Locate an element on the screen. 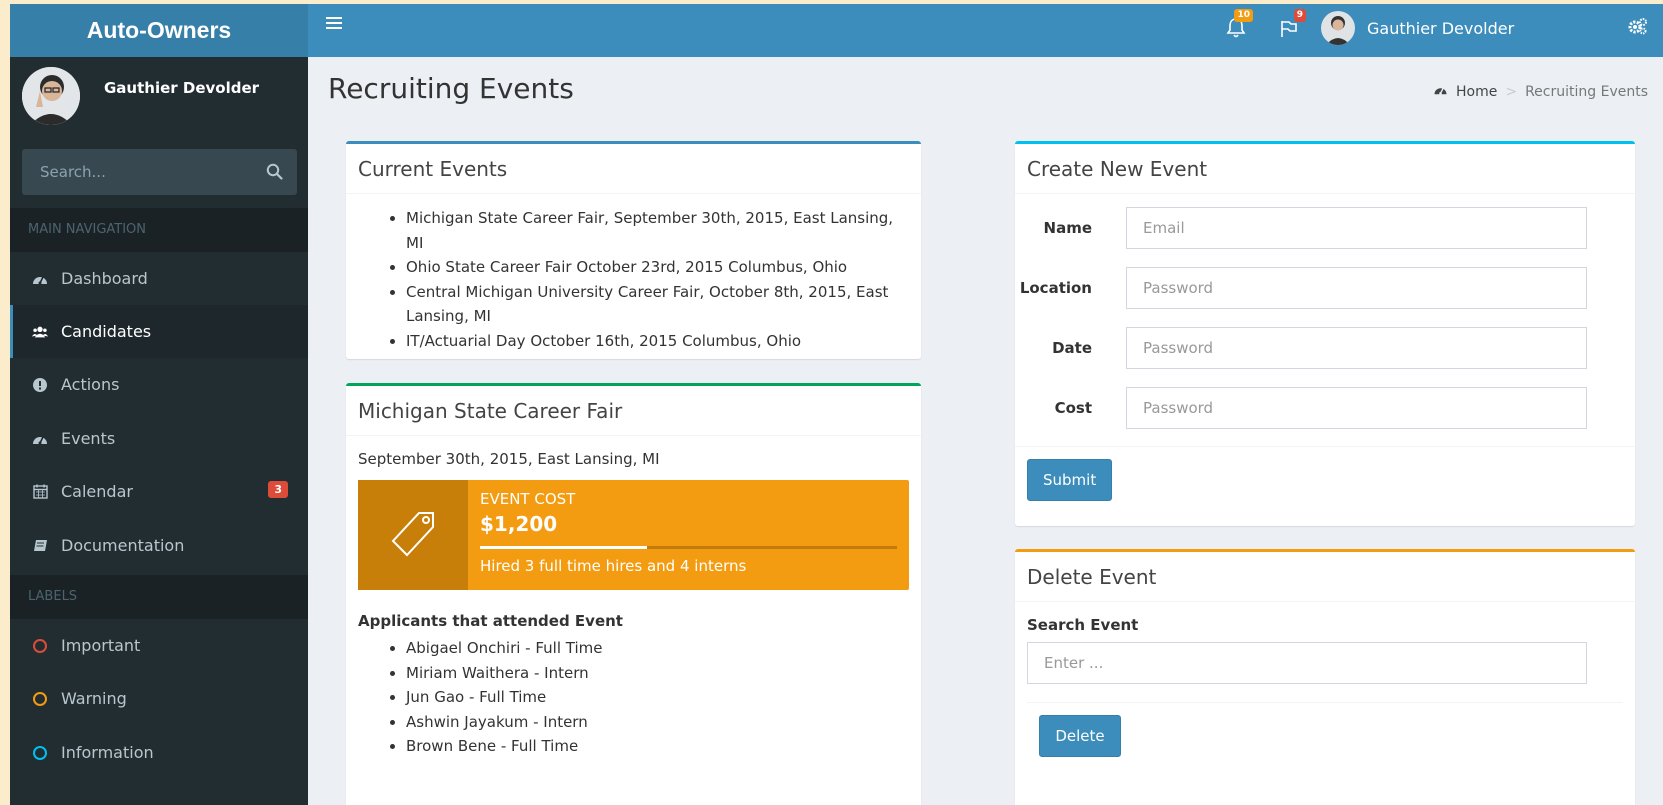  box-title: Michigan State Career Fair is located at coordinates (490, 410).